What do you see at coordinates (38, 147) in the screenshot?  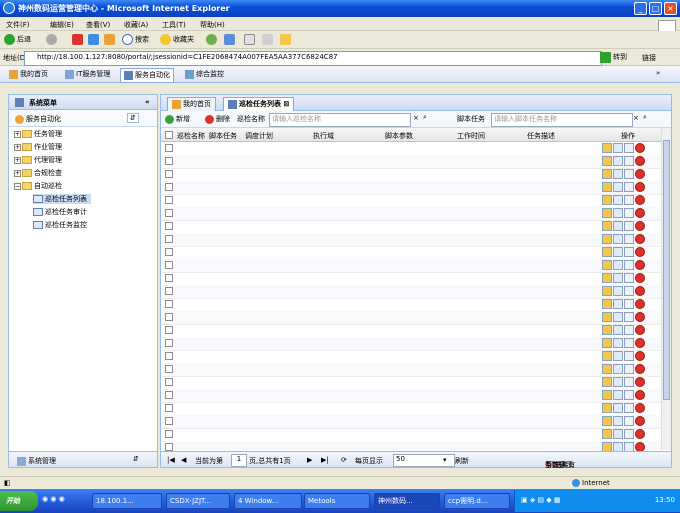 I see `tree-item-job-management: + 作业管理` at bounding box center [38, 147].